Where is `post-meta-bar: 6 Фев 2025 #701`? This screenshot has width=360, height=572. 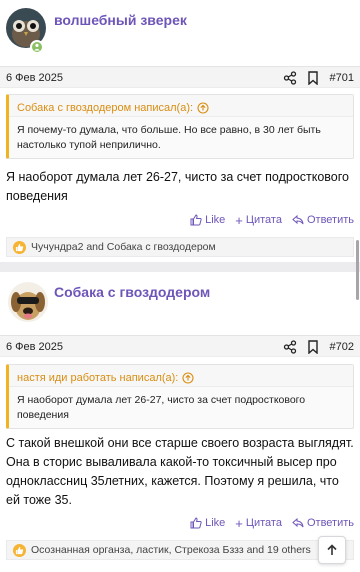
post-meta-bar: 6 Фев 2025 #701 is located at coordinates (180, 77).